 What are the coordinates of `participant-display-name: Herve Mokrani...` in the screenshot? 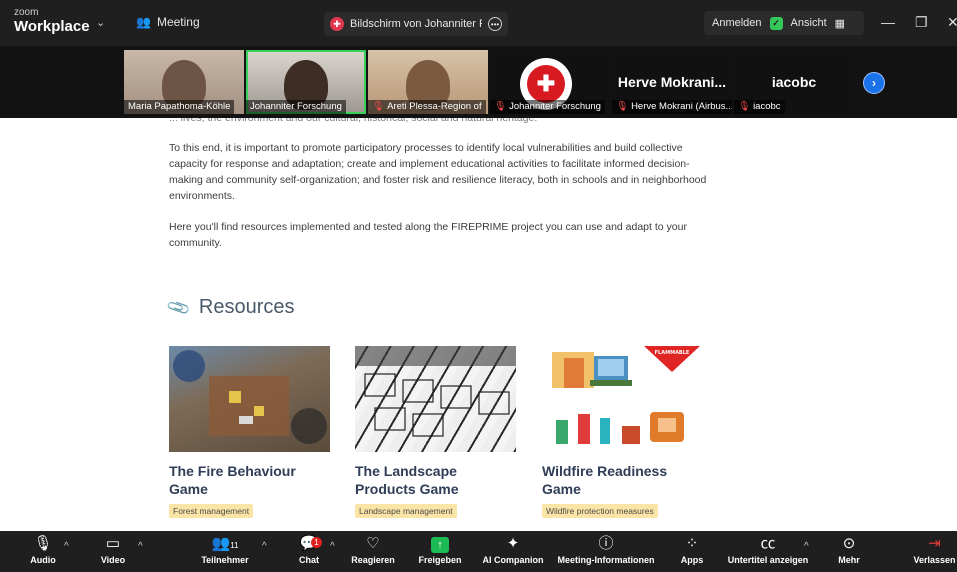 It's located at (672, 82).